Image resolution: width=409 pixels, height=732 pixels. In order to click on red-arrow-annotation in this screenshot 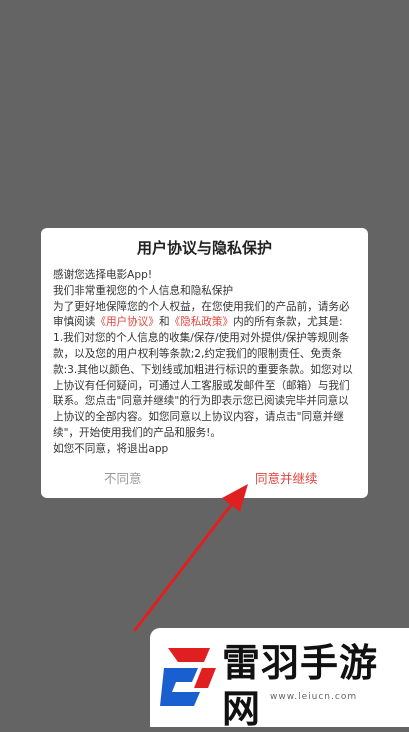, I will do `click(190, 558)`.